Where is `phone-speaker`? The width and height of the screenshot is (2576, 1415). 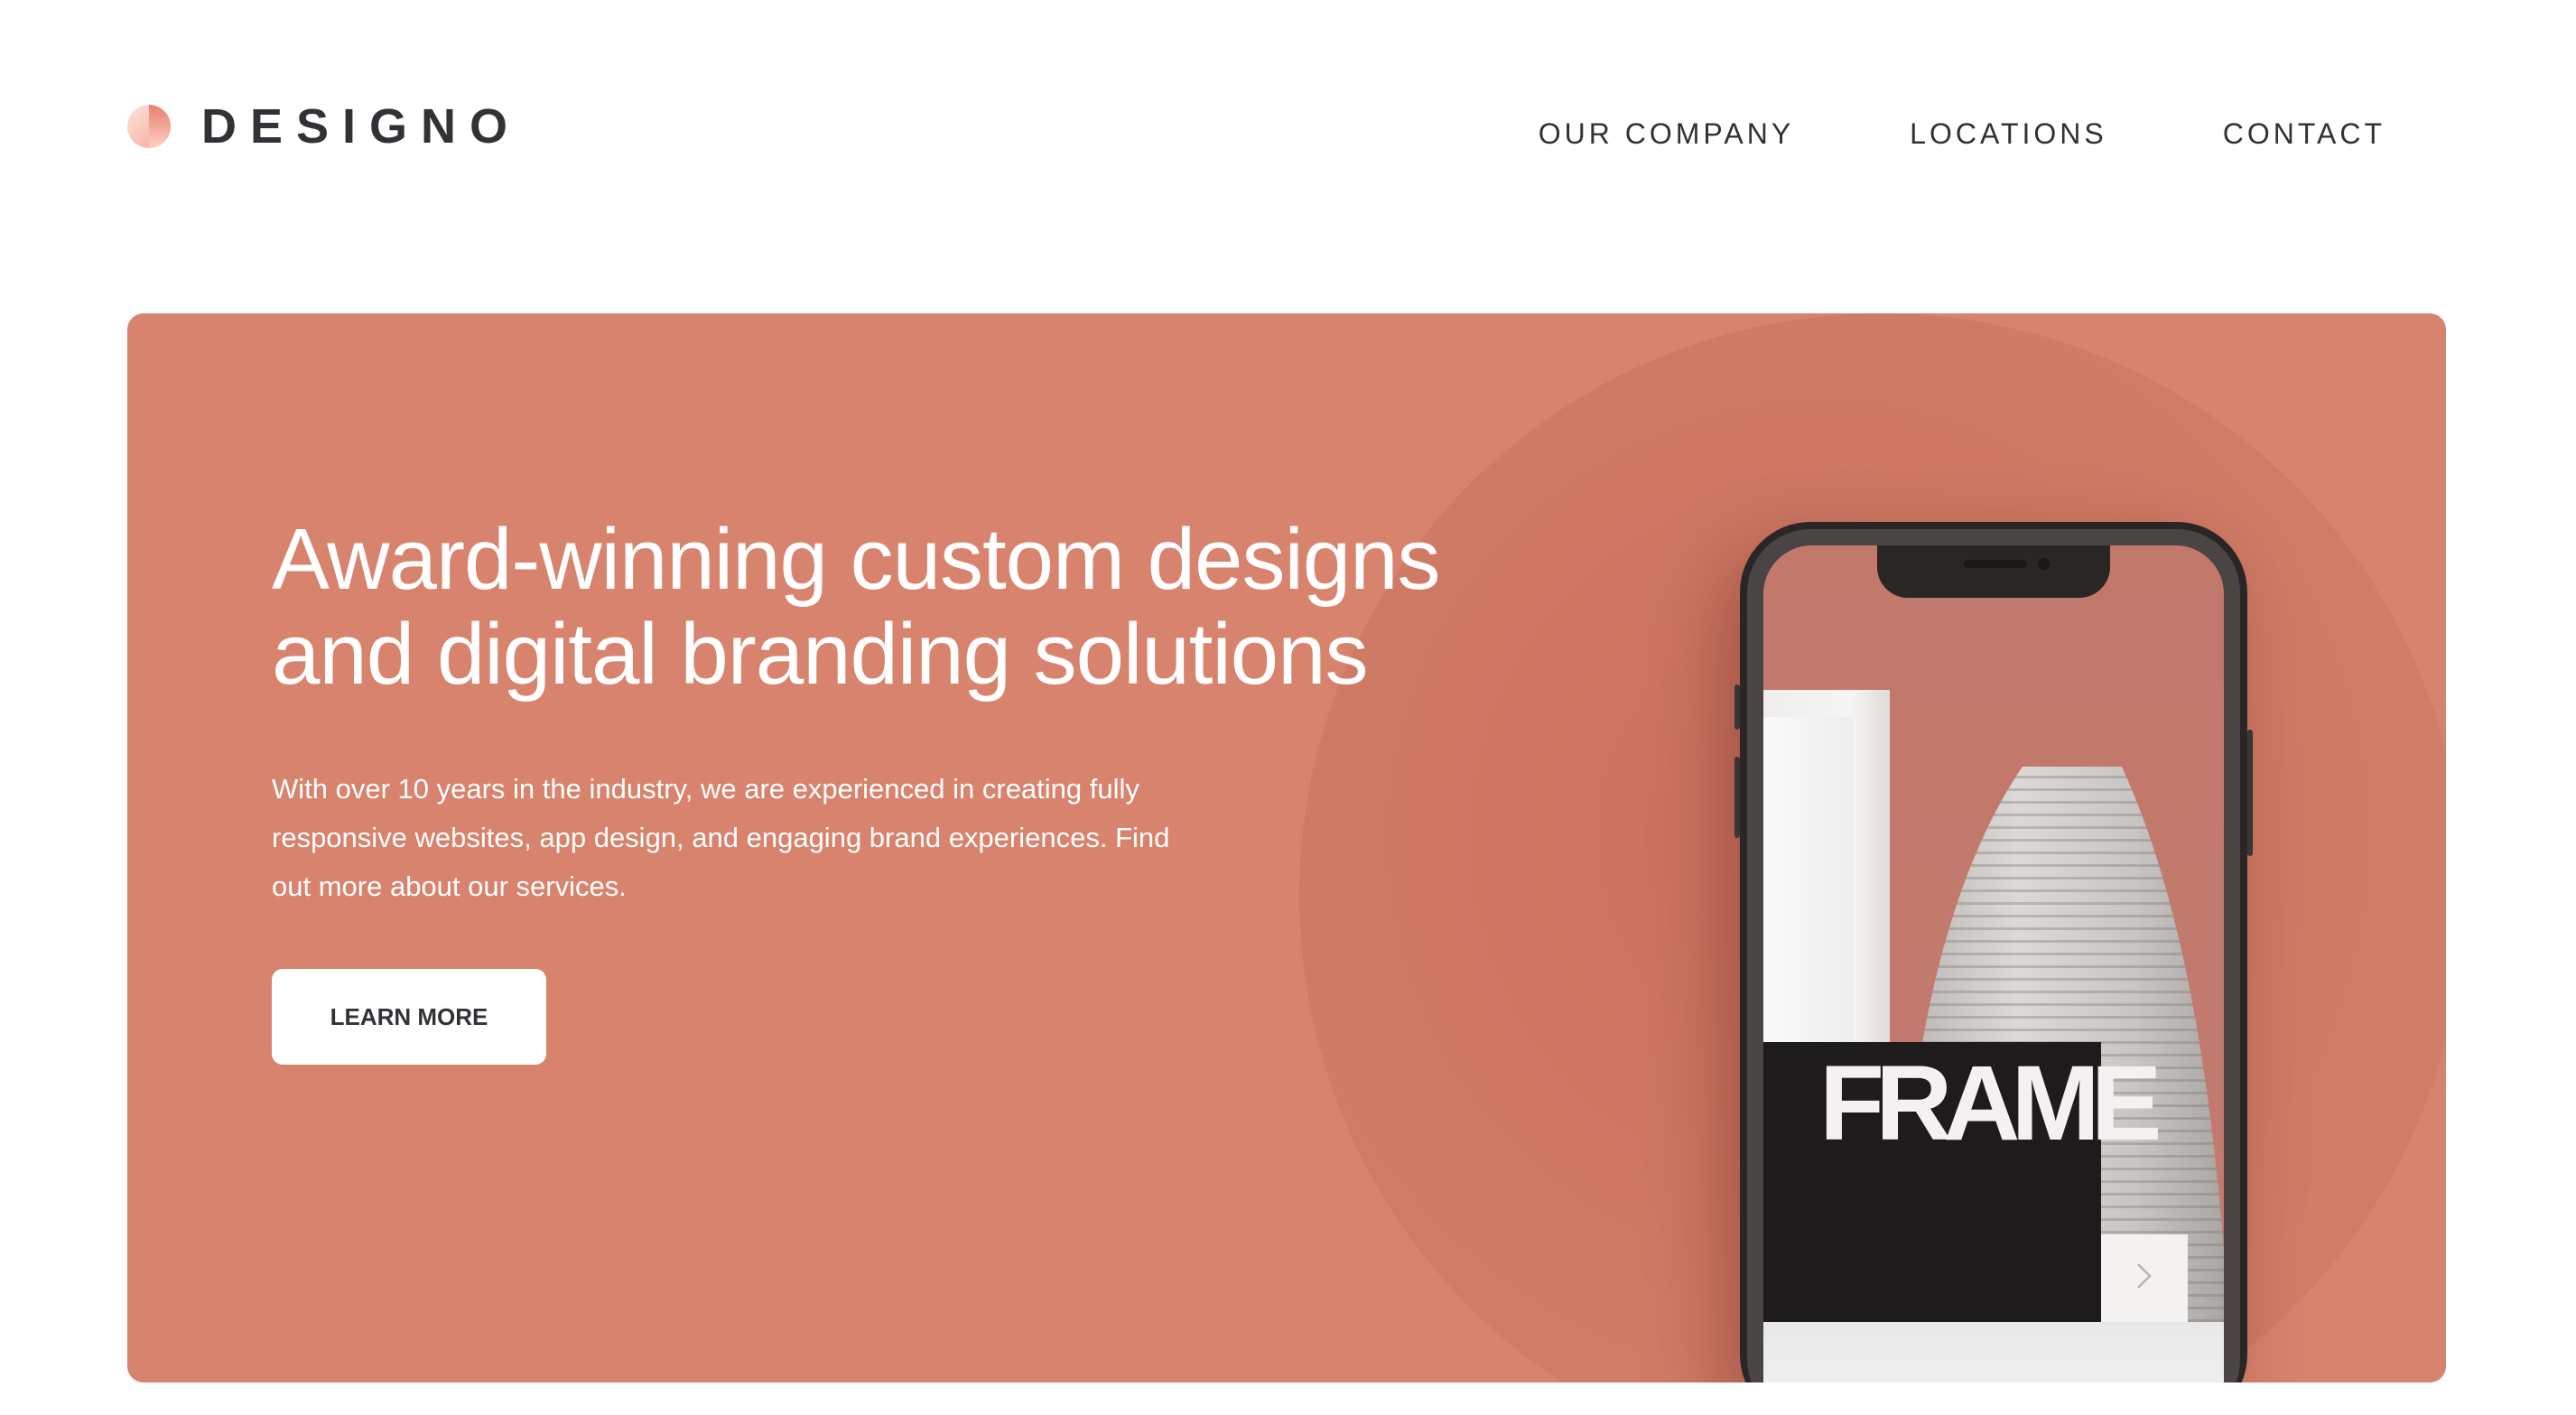 phone-speaker is located at coordinates (1995, 564).